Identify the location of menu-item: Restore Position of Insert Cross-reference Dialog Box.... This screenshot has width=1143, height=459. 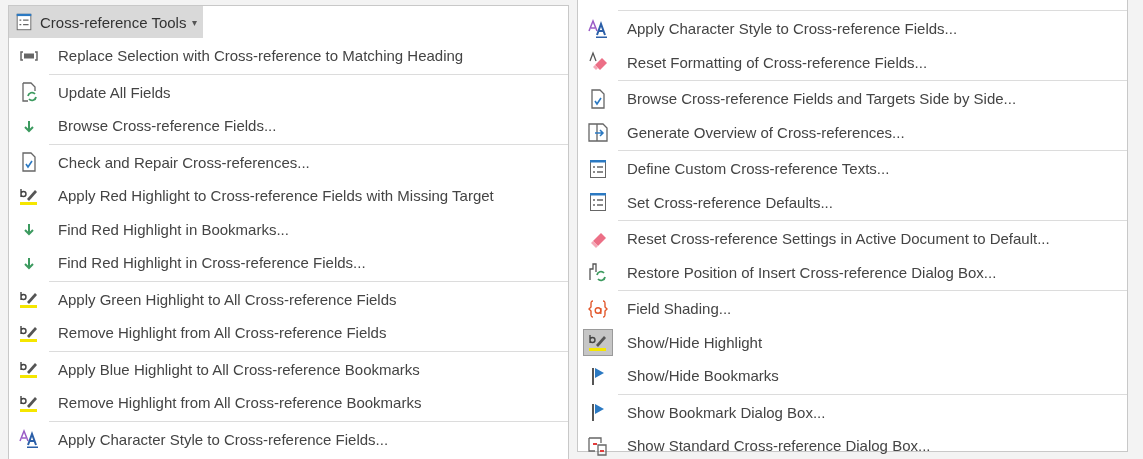
(852, 272).